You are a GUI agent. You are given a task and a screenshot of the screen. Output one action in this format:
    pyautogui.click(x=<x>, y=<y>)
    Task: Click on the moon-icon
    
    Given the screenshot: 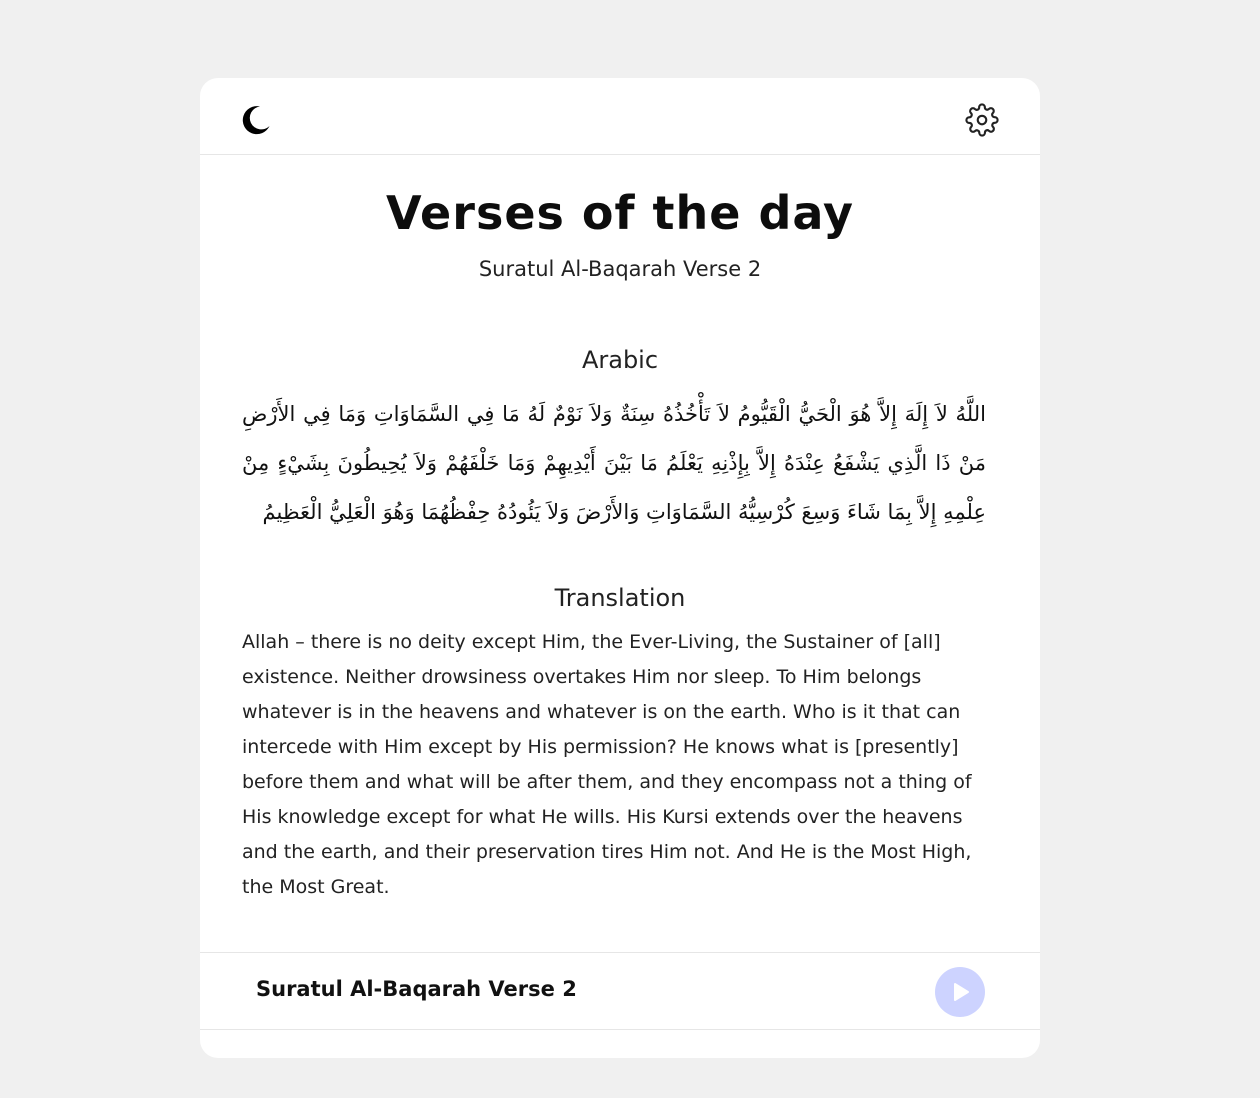 What is the action you would take?
    pyautogui.click(x=256, y=120)
    